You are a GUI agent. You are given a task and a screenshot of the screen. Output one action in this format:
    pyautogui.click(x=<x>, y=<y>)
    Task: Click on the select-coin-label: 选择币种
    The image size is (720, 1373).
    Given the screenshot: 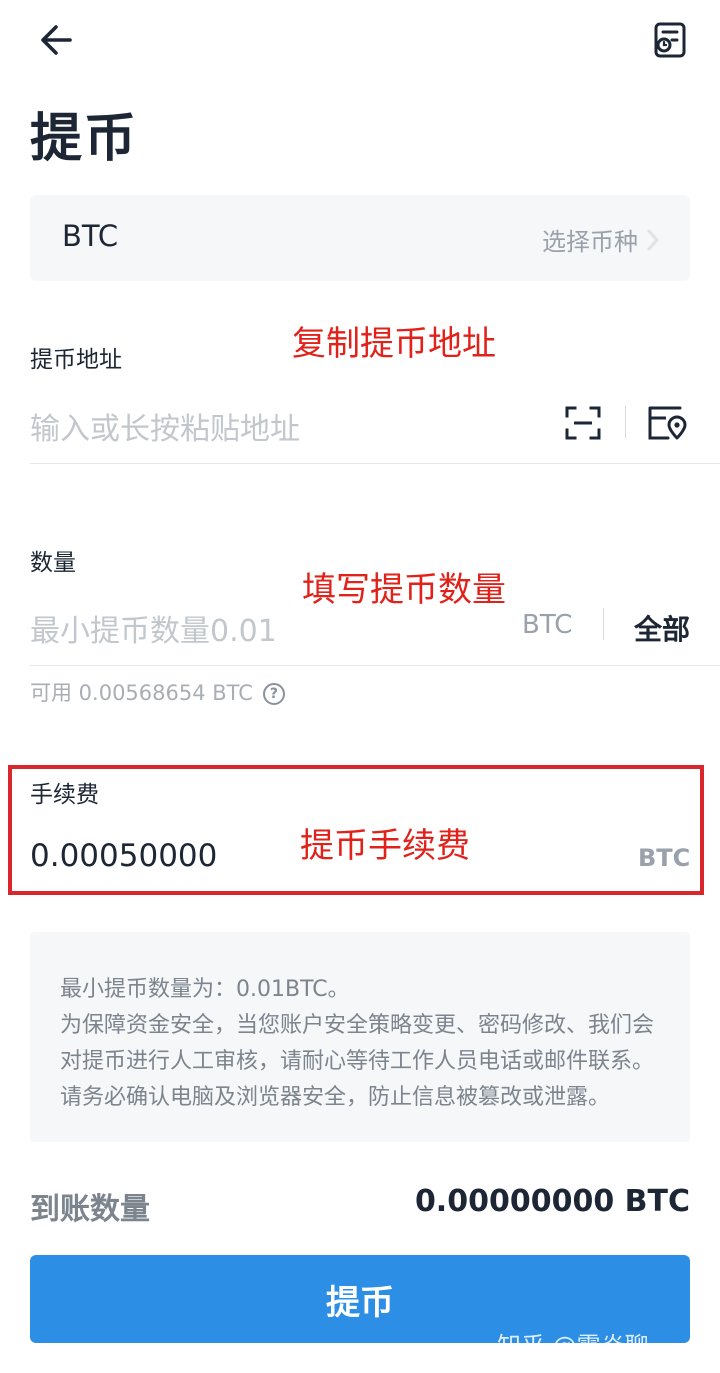 What is the action you would take?
    pyautogui.click(x=590, y=242)
    